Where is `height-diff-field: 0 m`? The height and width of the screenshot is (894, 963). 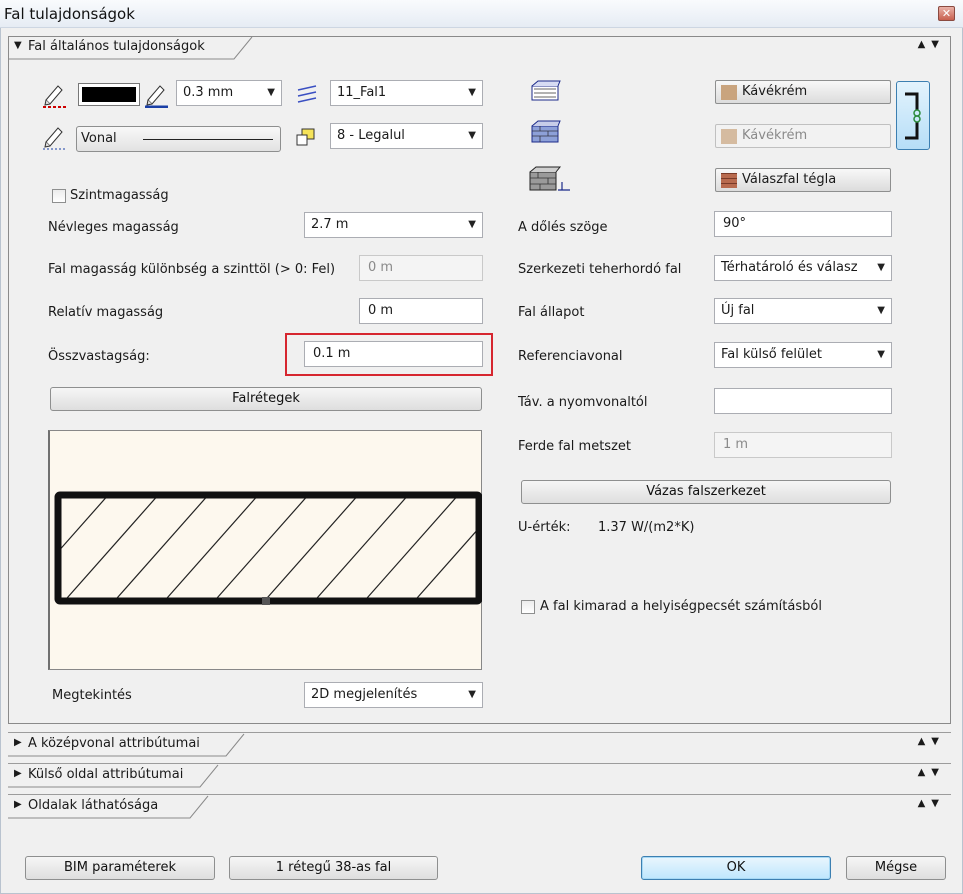 height-diff-field: 0 m is located at coordinates (421, 268).